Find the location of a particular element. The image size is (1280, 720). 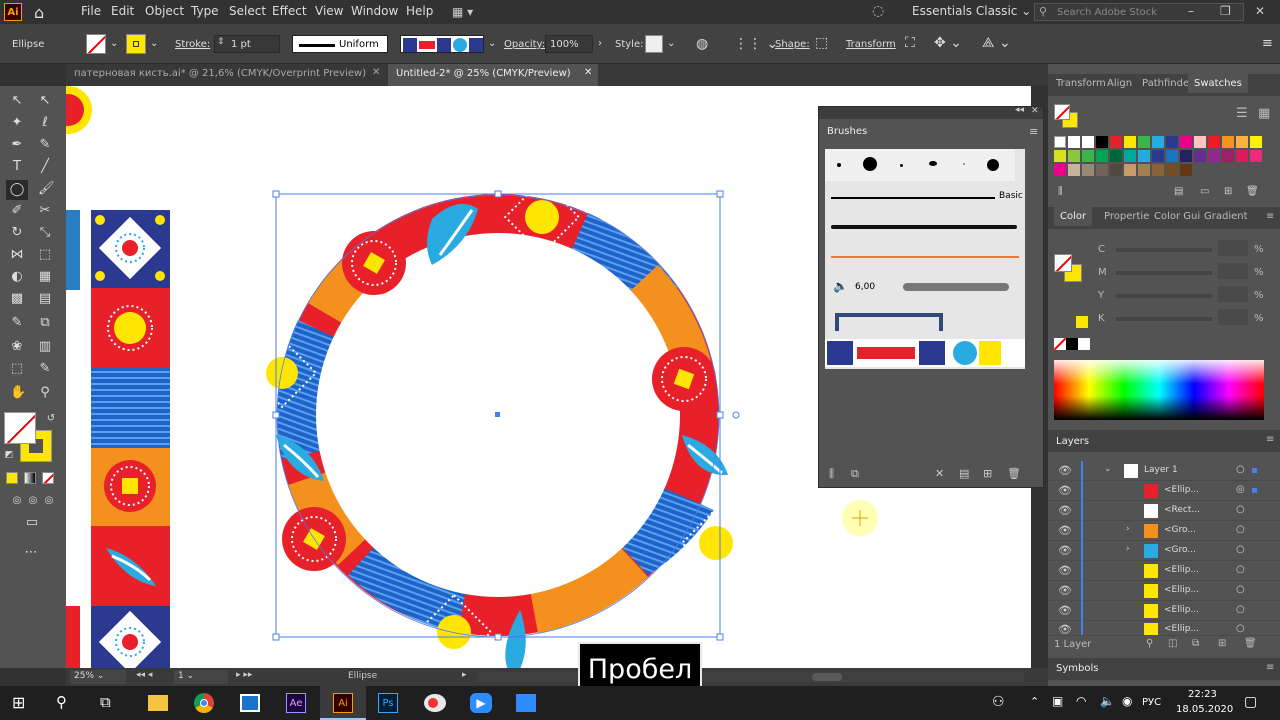

menu-edit: Edit is located at coordinates (122, 11).